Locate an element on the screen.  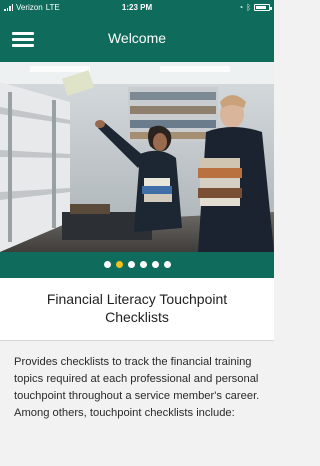
carousel-indicator is located at coordinates (137, 265).